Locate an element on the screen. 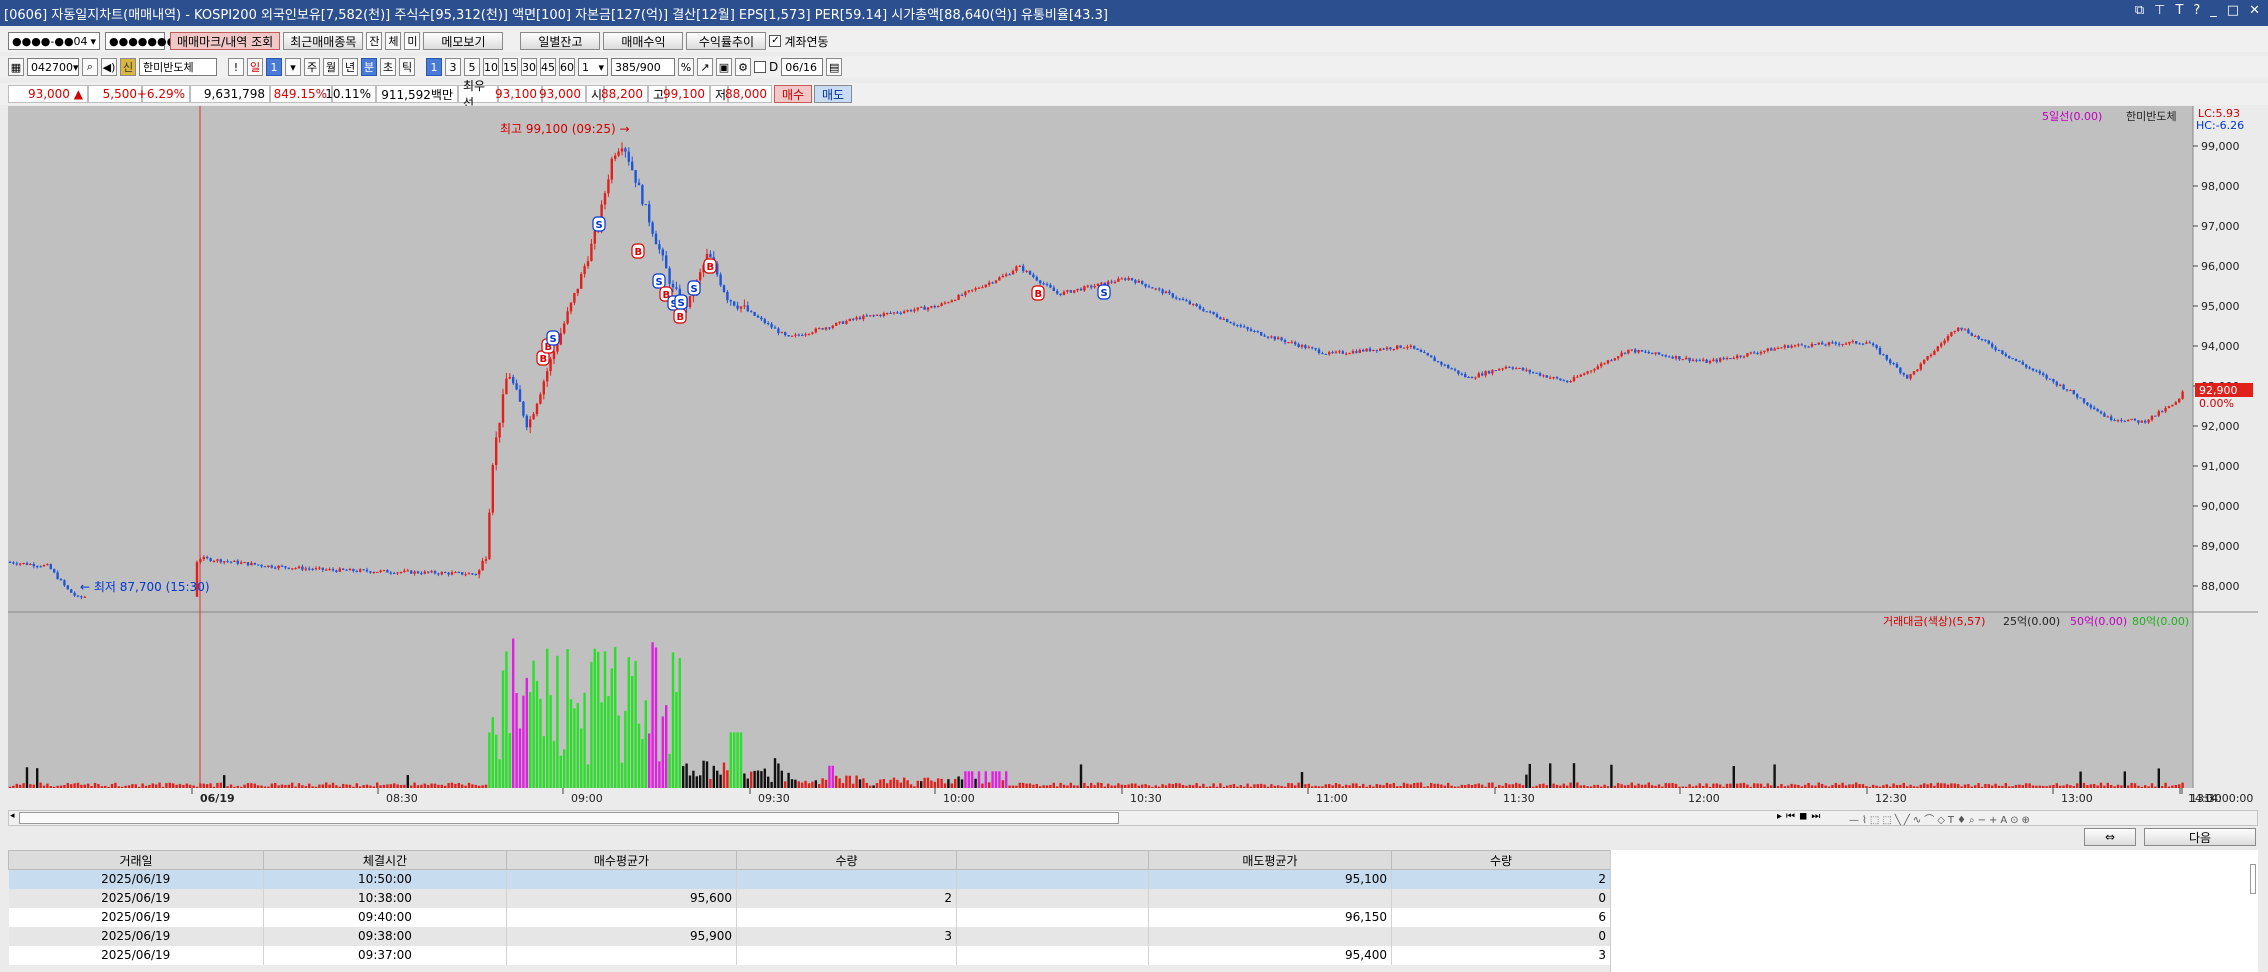 The width and height of the screenshot is (2268, 972). daily-balance-button: 일별잔고 is located at coordinates (560, 41).